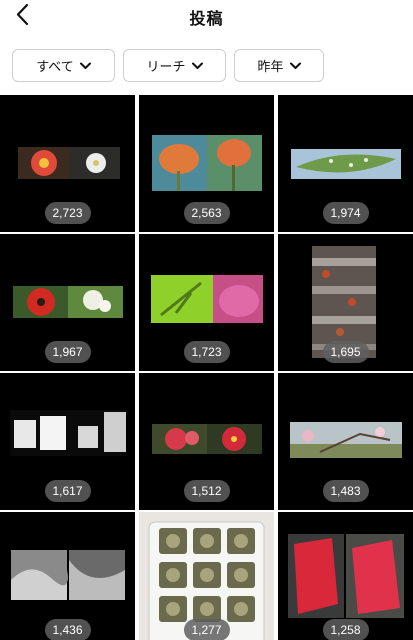  I want to click on post-tile: 1,974, so click(345, 163).